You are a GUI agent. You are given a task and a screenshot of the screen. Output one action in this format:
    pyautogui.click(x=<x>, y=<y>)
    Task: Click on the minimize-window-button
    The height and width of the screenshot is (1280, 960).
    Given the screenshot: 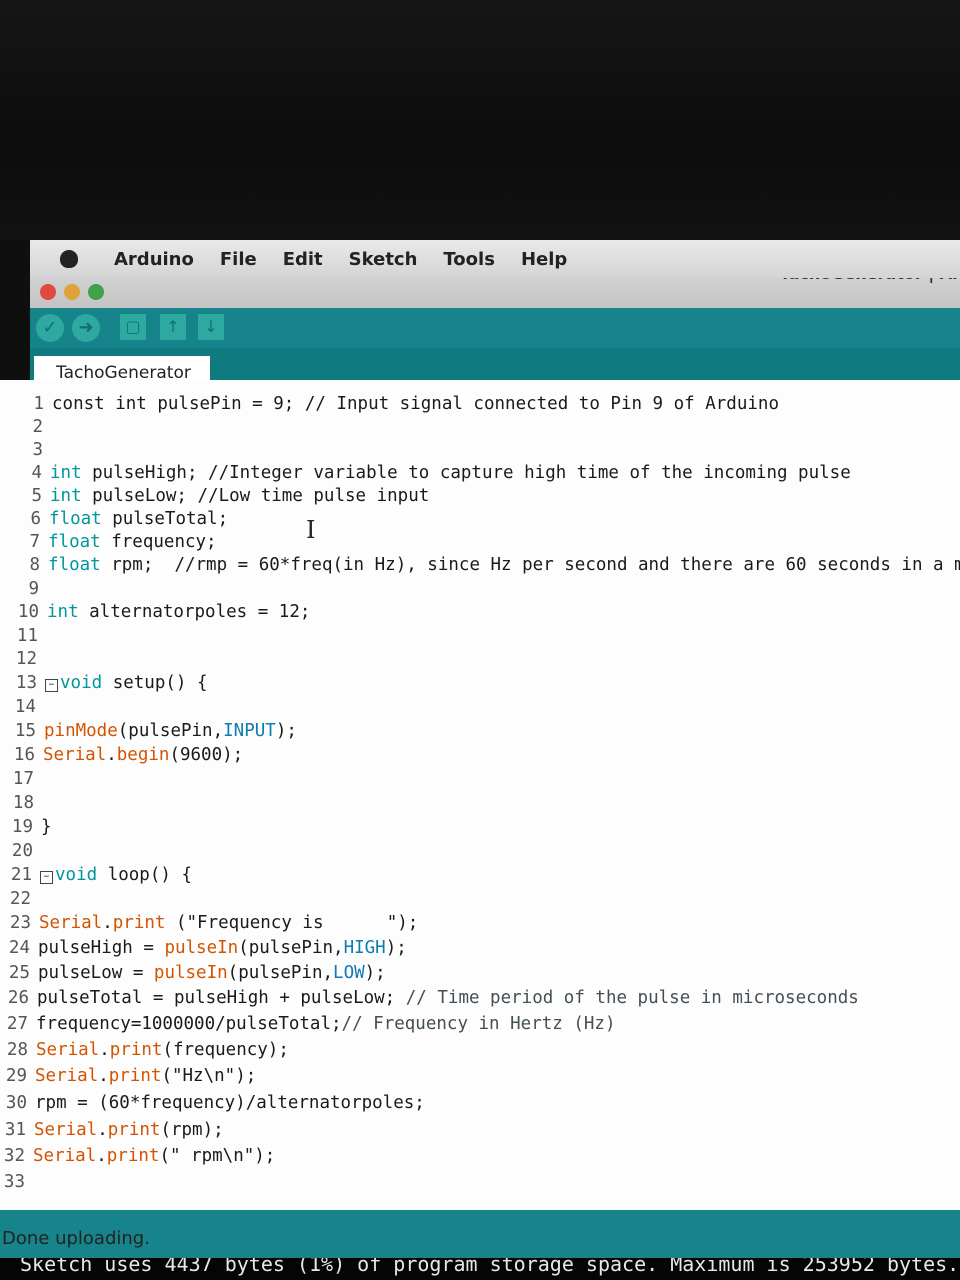 What is the action you would take?
    pyautogui.click(x=72, y=292)
    